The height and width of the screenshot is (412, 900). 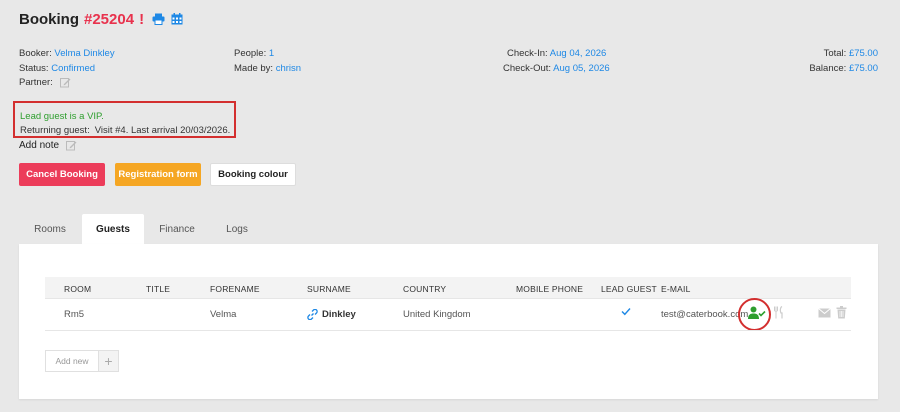 What do you see at coordinates (62, 116) in the screenshot?
I see `vip-notice: Lead guest is a VIP.` at bounding box center [62, 116].